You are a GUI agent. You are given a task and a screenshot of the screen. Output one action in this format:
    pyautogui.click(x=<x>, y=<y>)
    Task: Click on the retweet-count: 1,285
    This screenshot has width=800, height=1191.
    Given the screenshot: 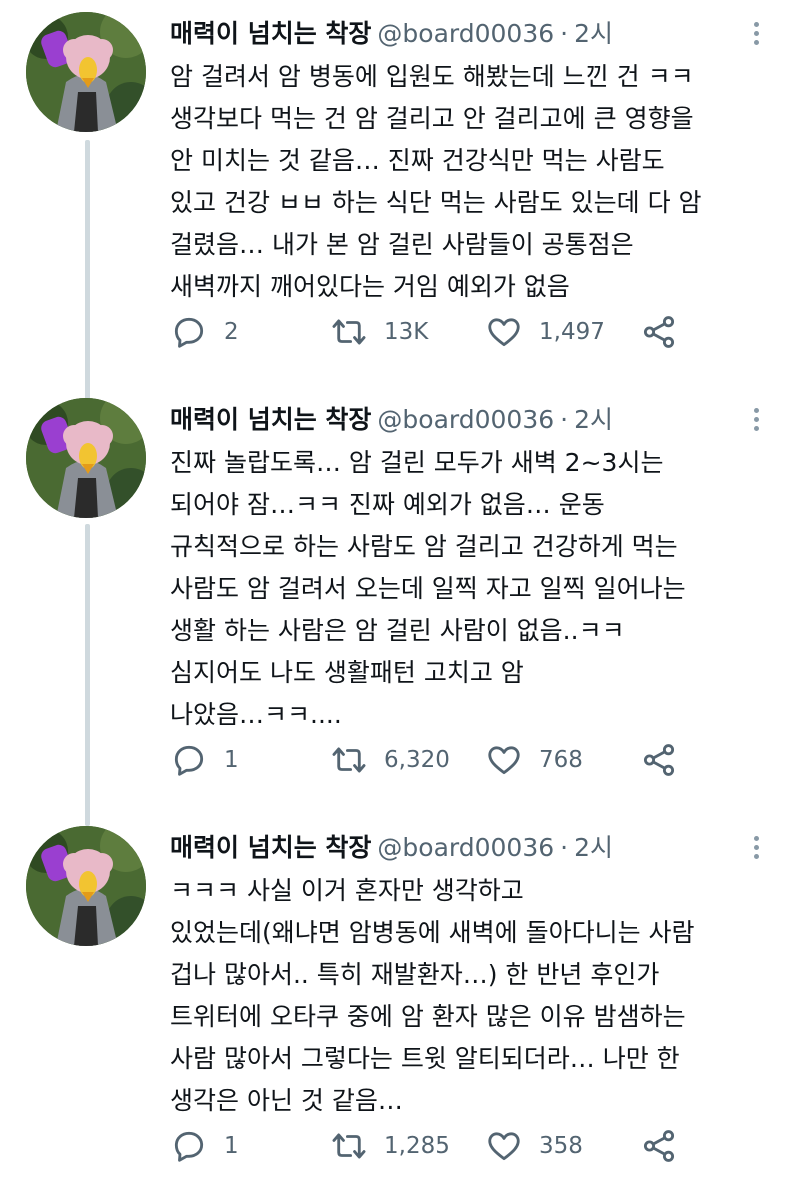 What is the action you would take?
    pyautogui.click(x=417, y=1146)
    